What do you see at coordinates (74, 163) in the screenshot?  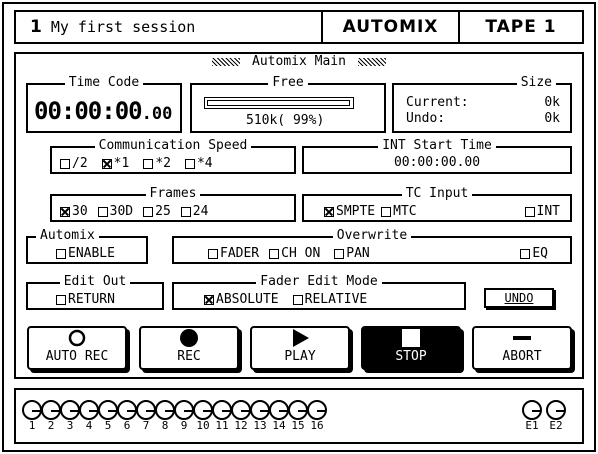 I see `speed-half-checkbox: /2` at bounding box center [74, 163].